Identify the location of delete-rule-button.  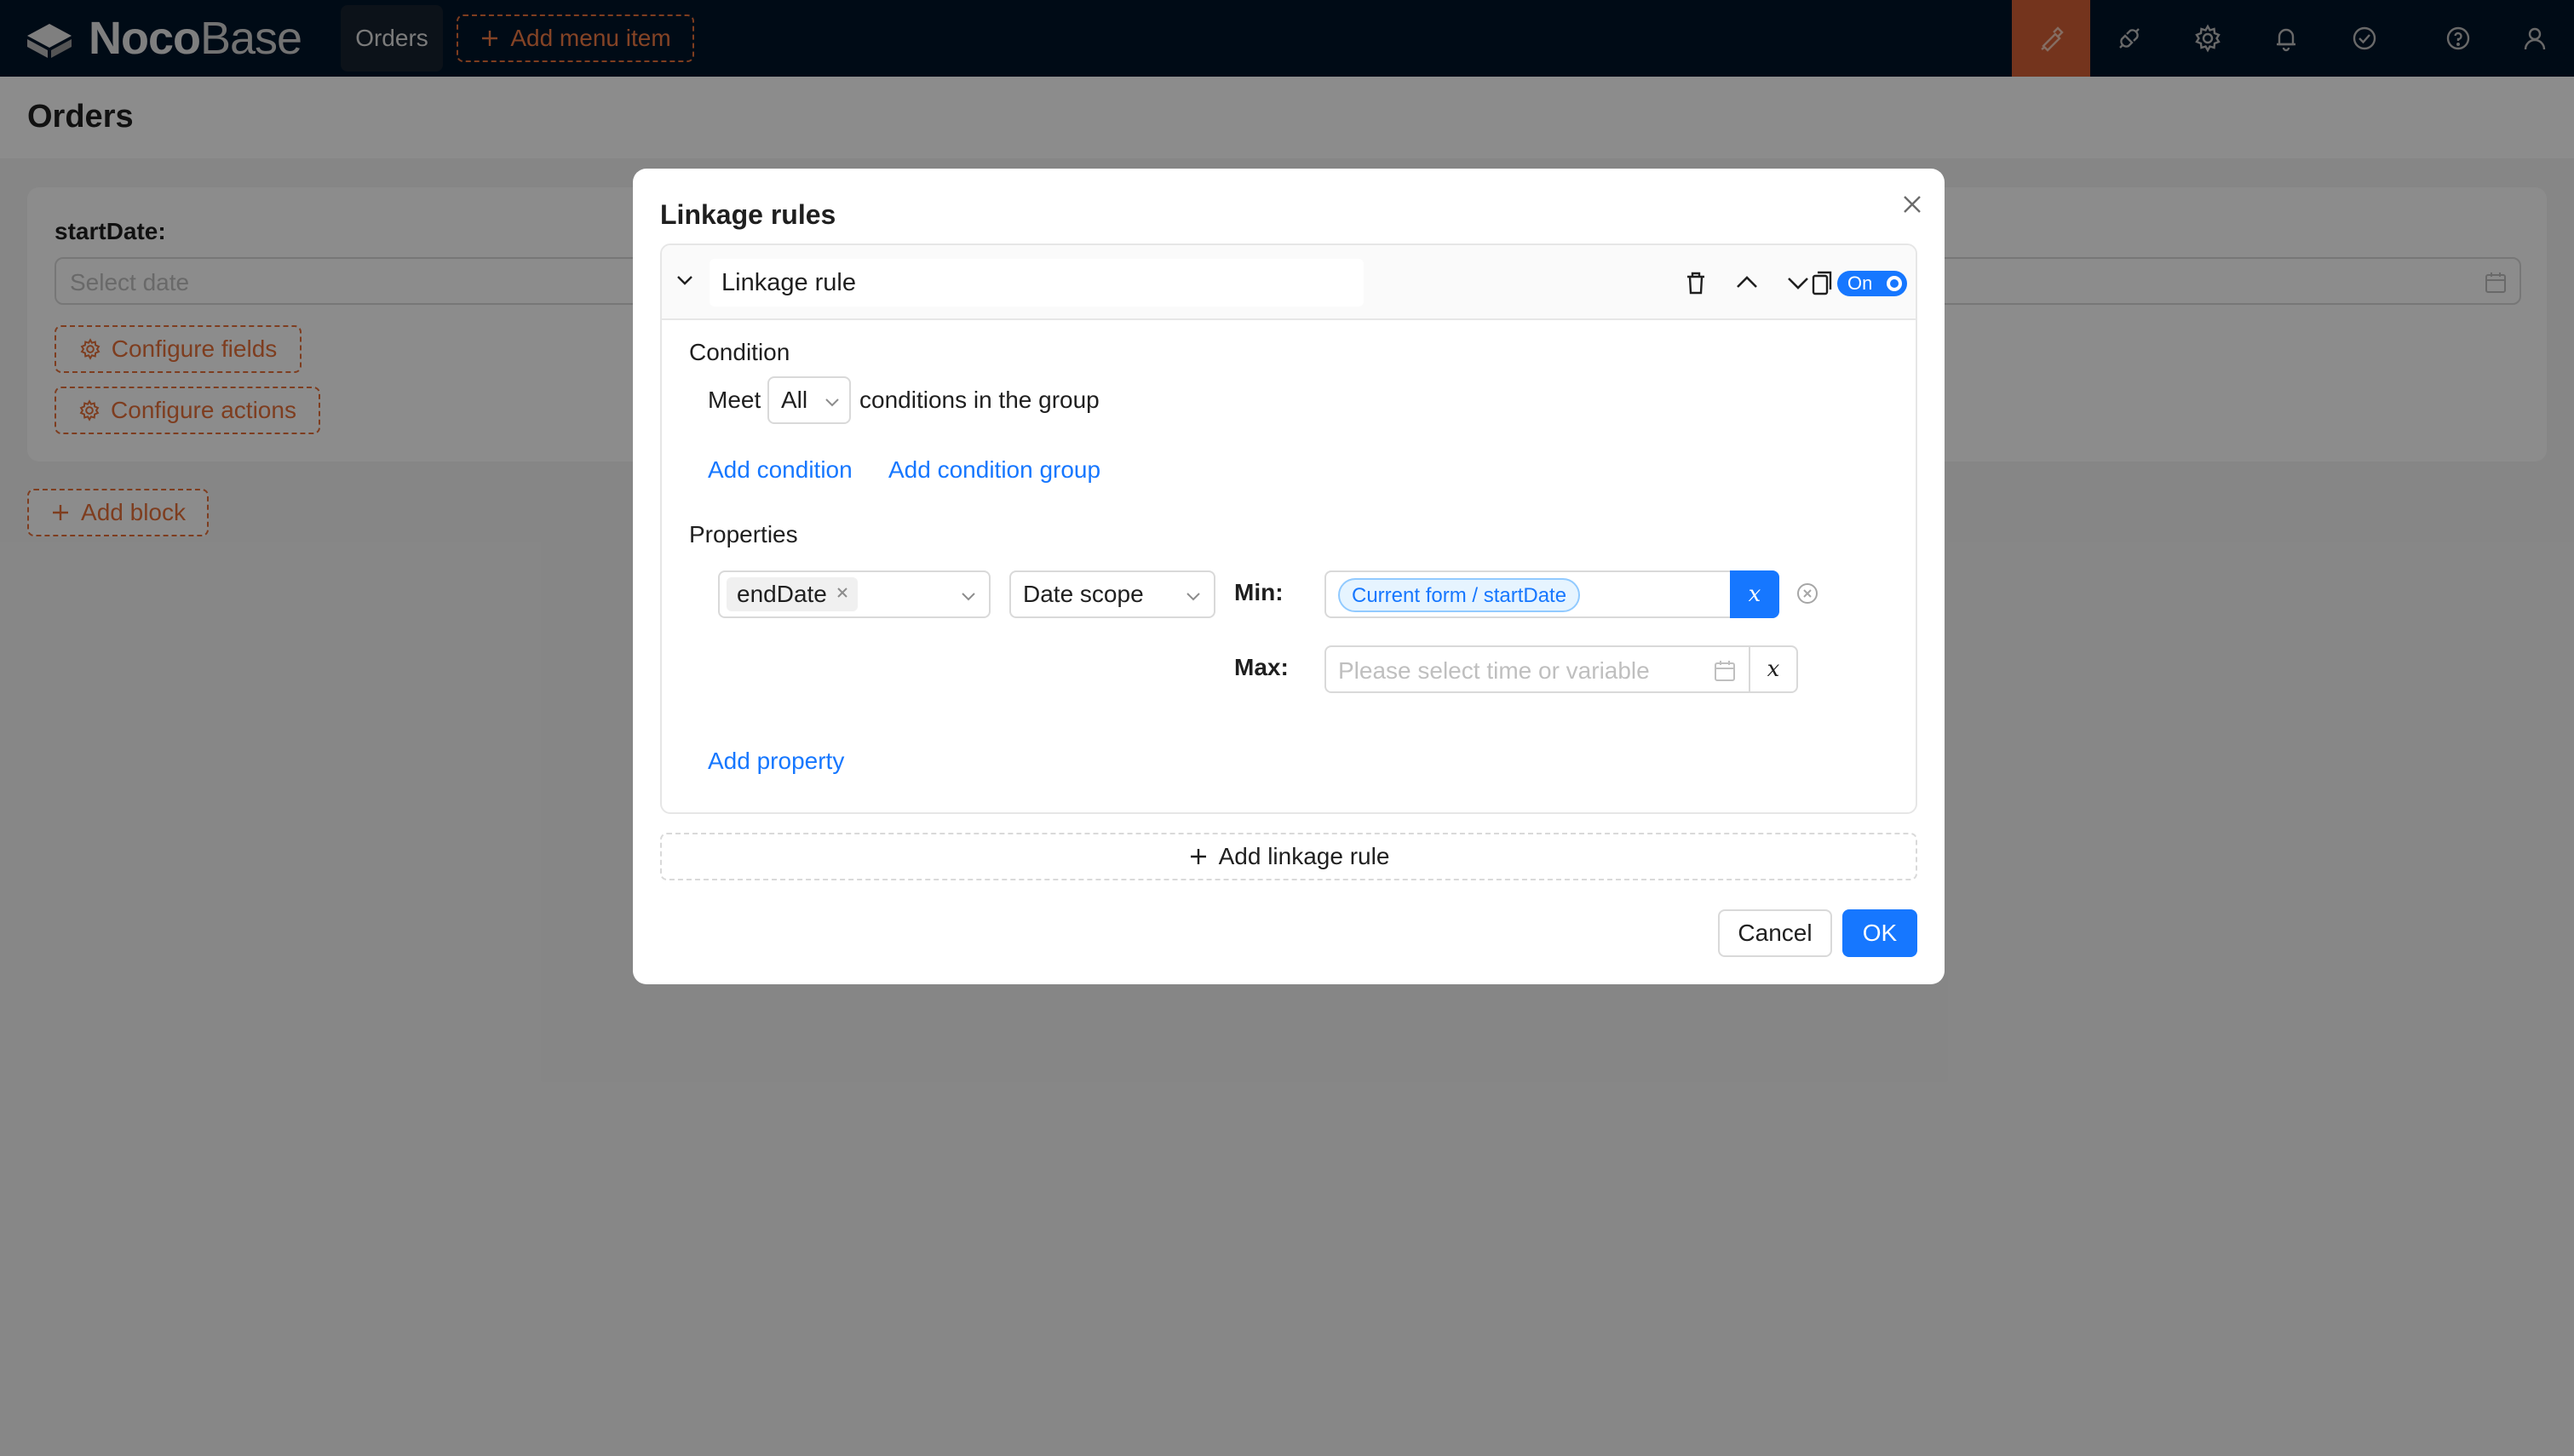
(1696, 283).